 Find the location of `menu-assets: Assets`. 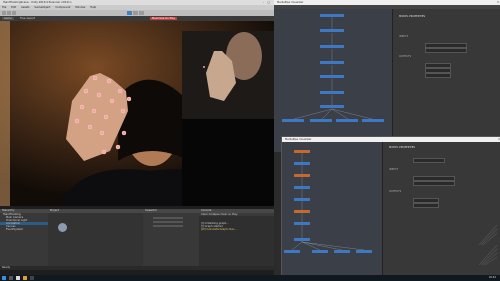

menu-assets: Assets is located at coordinates (25, 7).